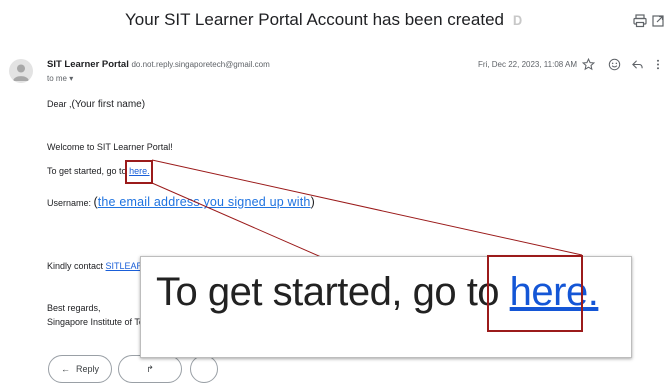  What do you see at coordinates (333, 292) in the screenshot?
I see `zoom-text: To get started, go to` at bounding box center [333, 292].